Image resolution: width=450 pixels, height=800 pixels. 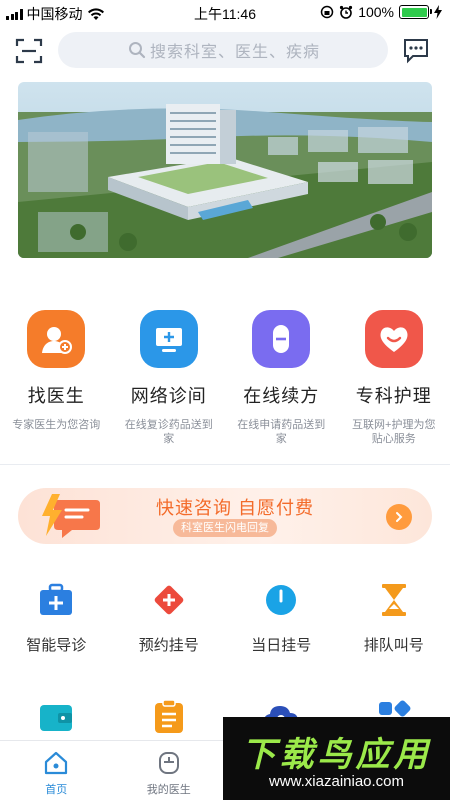 I want to click on scan-icon, so click(x=29, y=51).